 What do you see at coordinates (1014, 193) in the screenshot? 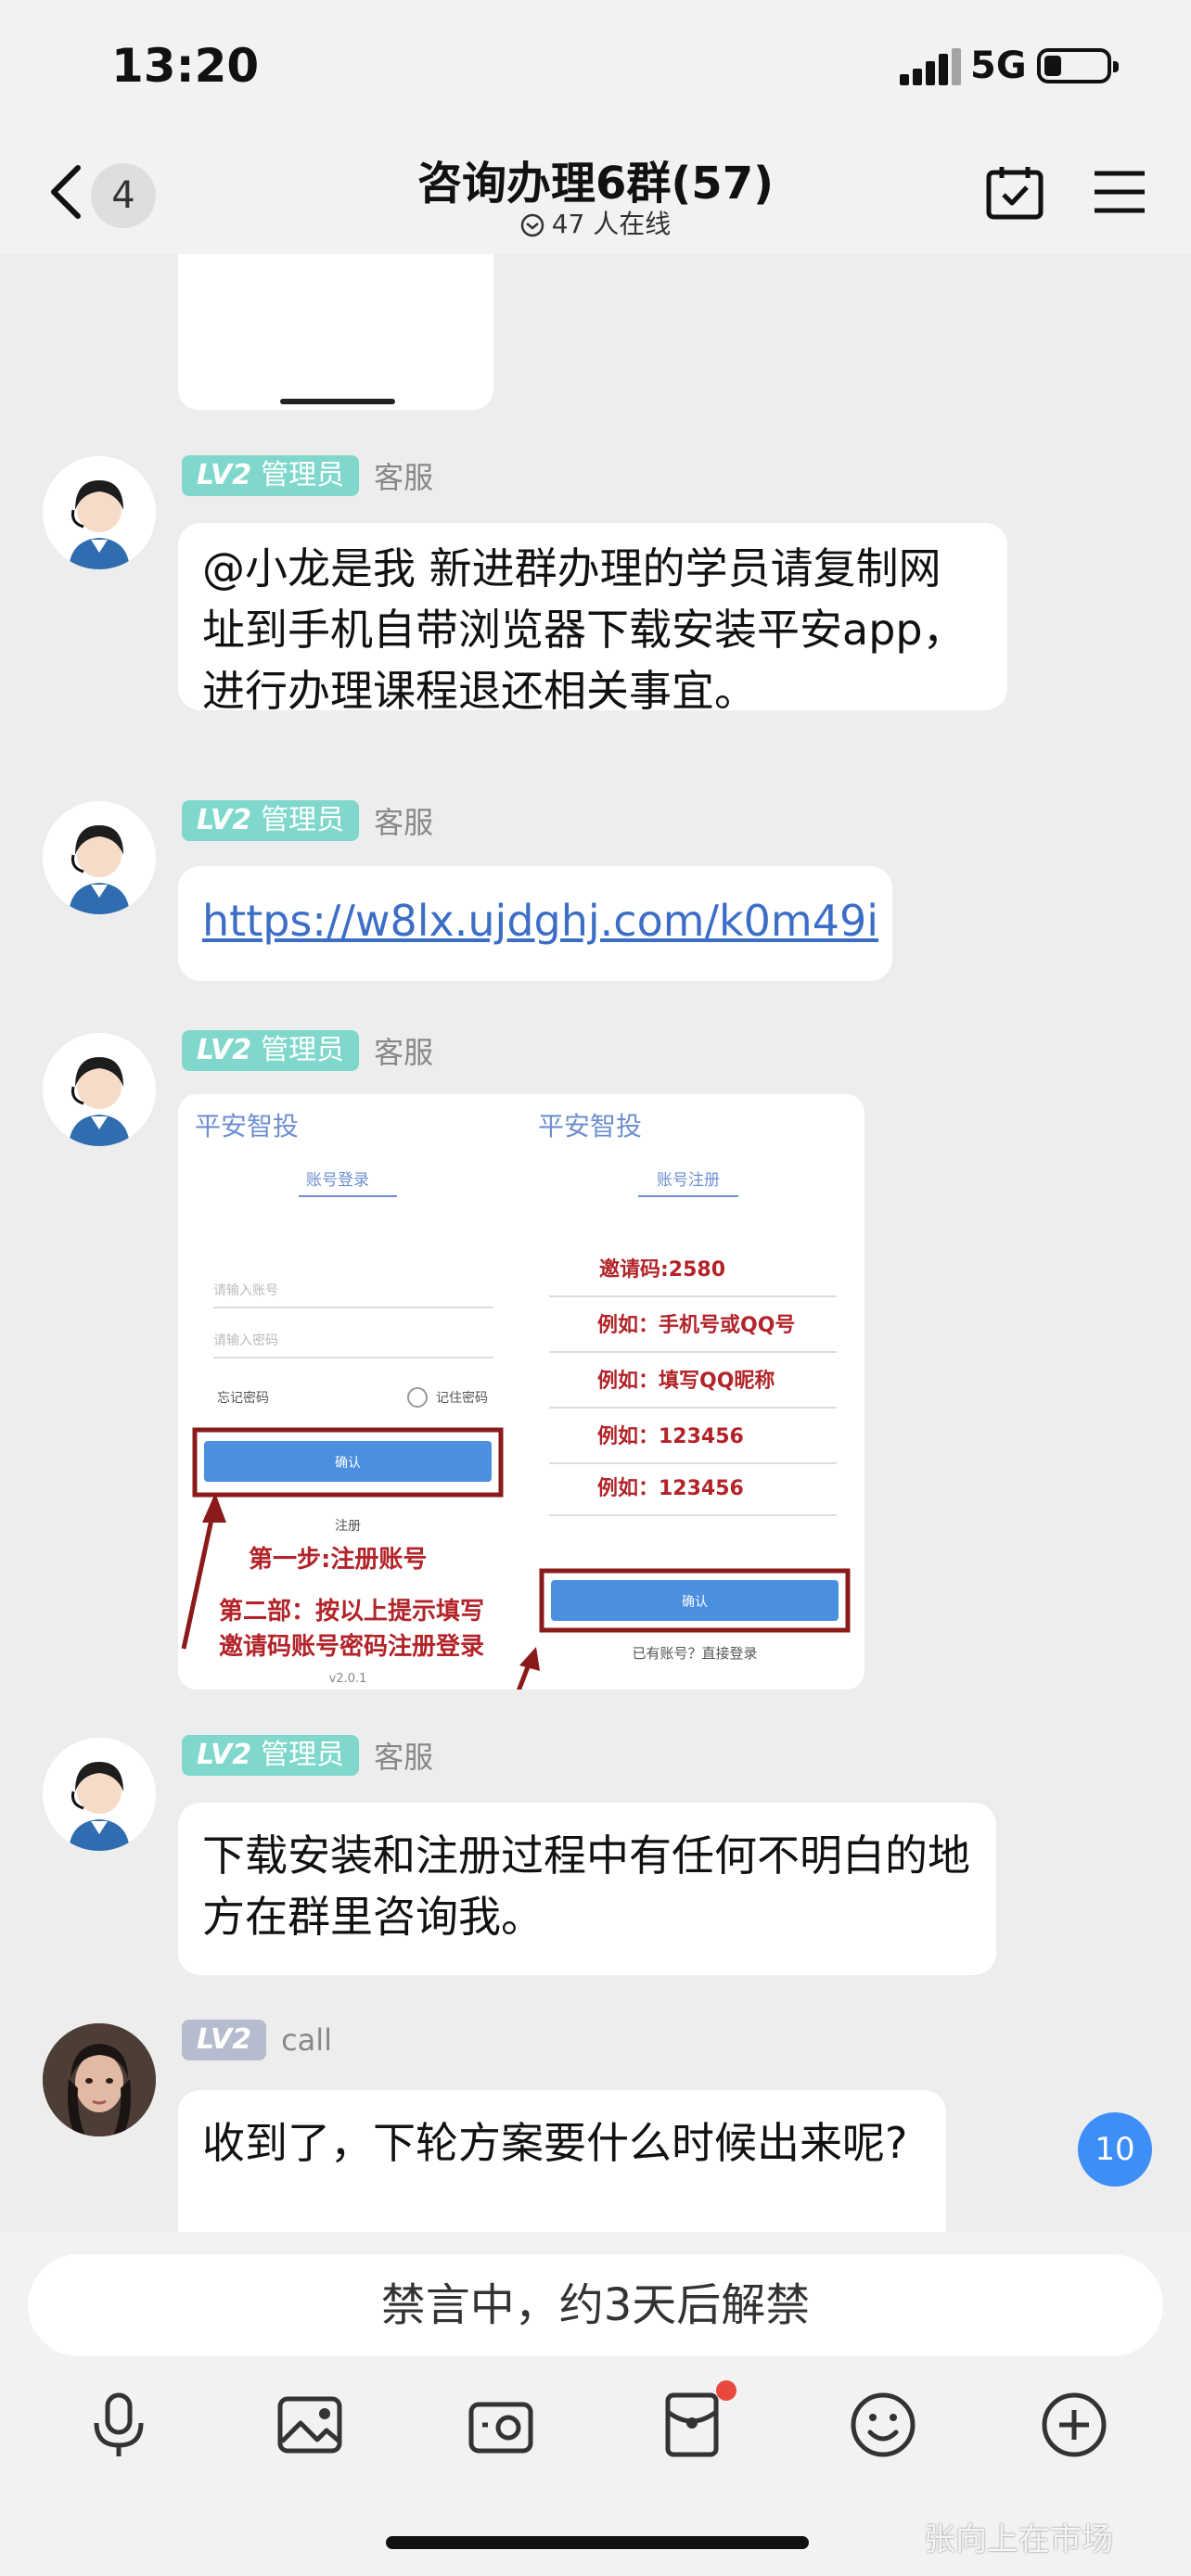
I see `calendar-check-icon` at bounding box center [1014, 193].